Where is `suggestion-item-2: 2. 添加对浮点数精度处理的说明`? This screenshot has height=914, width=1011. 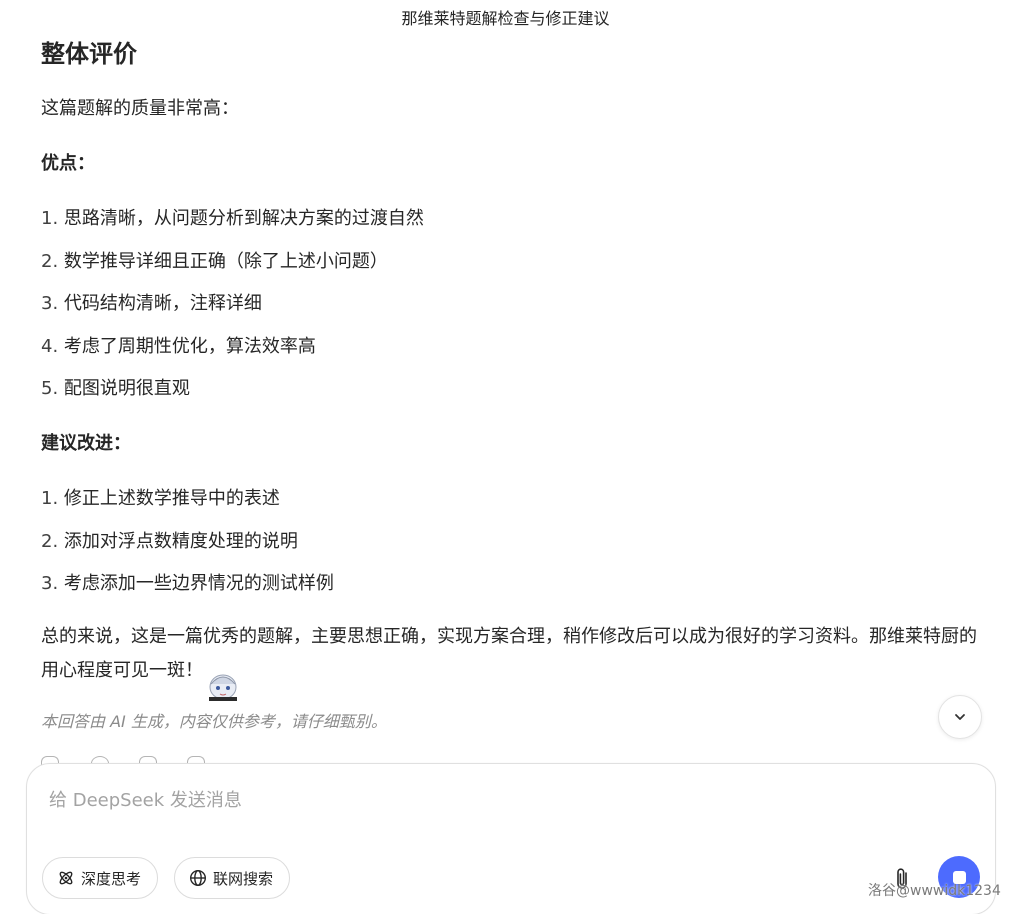 suggestion-item-2: 2. 添加对浮点数精度处理的说明 is located at coordinates (169, 540).